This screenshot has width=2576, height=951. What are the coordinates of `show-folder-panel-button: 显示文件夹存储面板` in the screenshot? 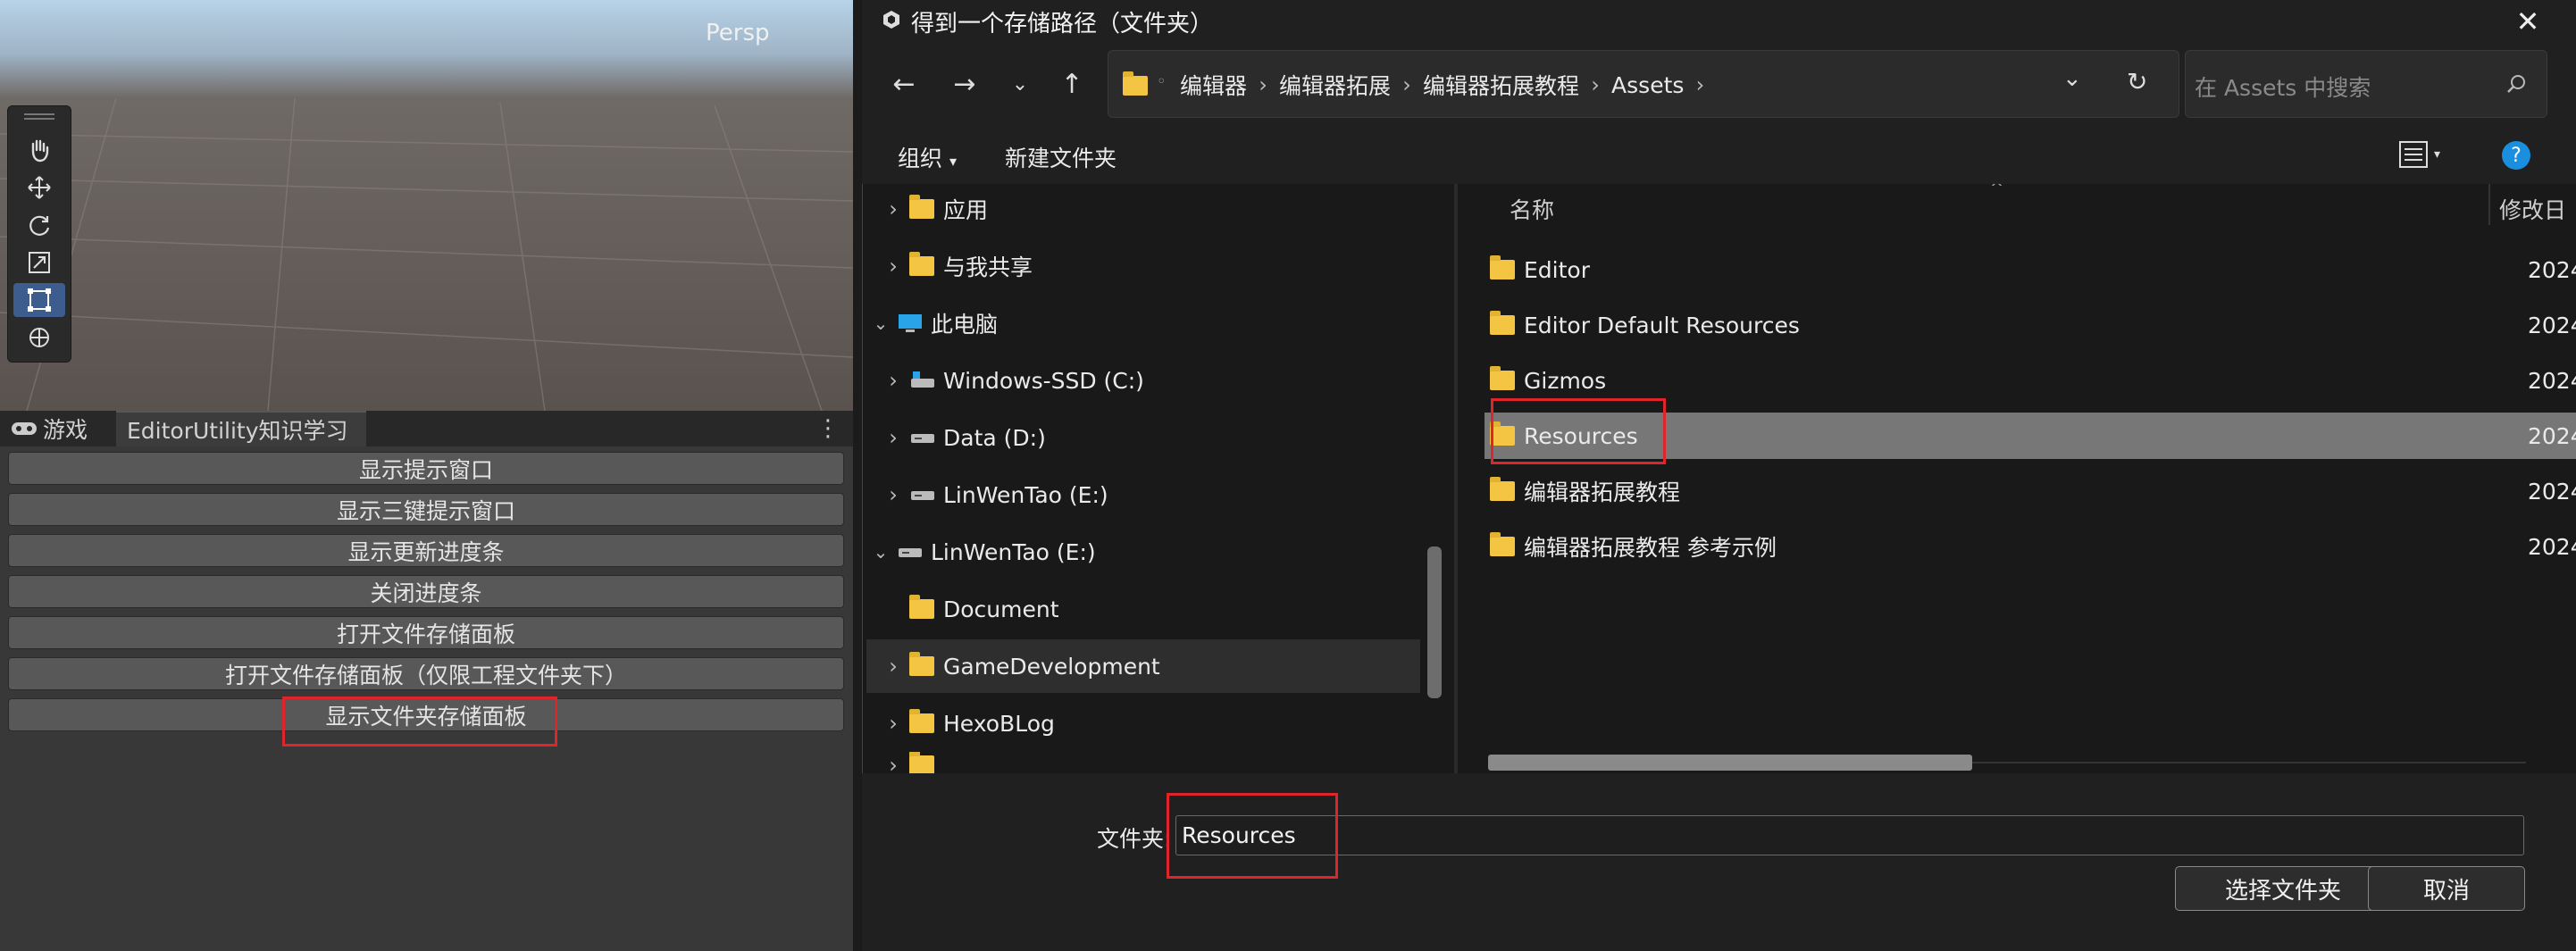 It's located at (426, 714).